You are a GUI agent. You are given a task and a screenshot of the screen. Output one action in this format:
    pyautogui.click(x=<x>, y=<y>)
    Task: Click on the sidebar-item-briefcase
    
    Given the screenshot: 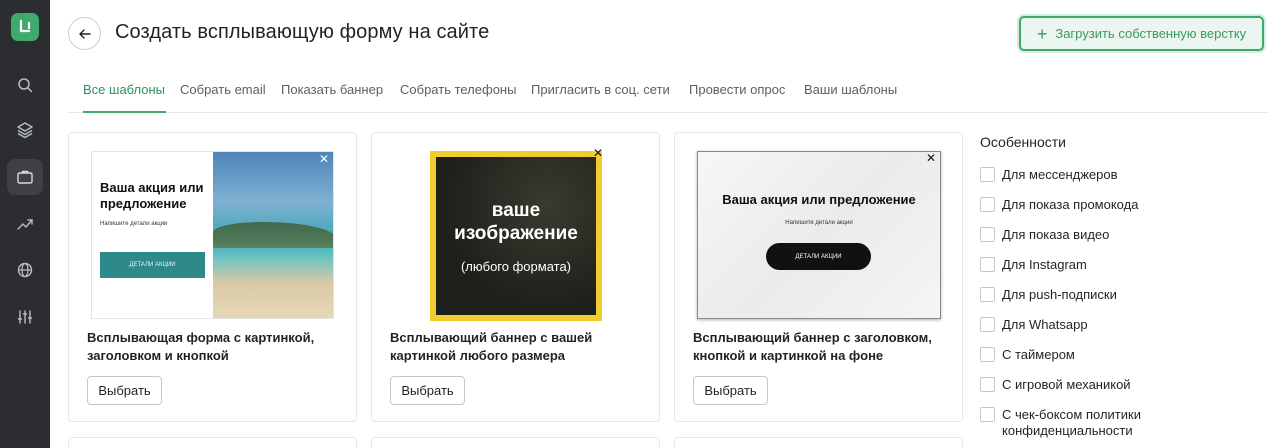 What is the action you would take?
    pyautogui.click(x=25, y=177)
    